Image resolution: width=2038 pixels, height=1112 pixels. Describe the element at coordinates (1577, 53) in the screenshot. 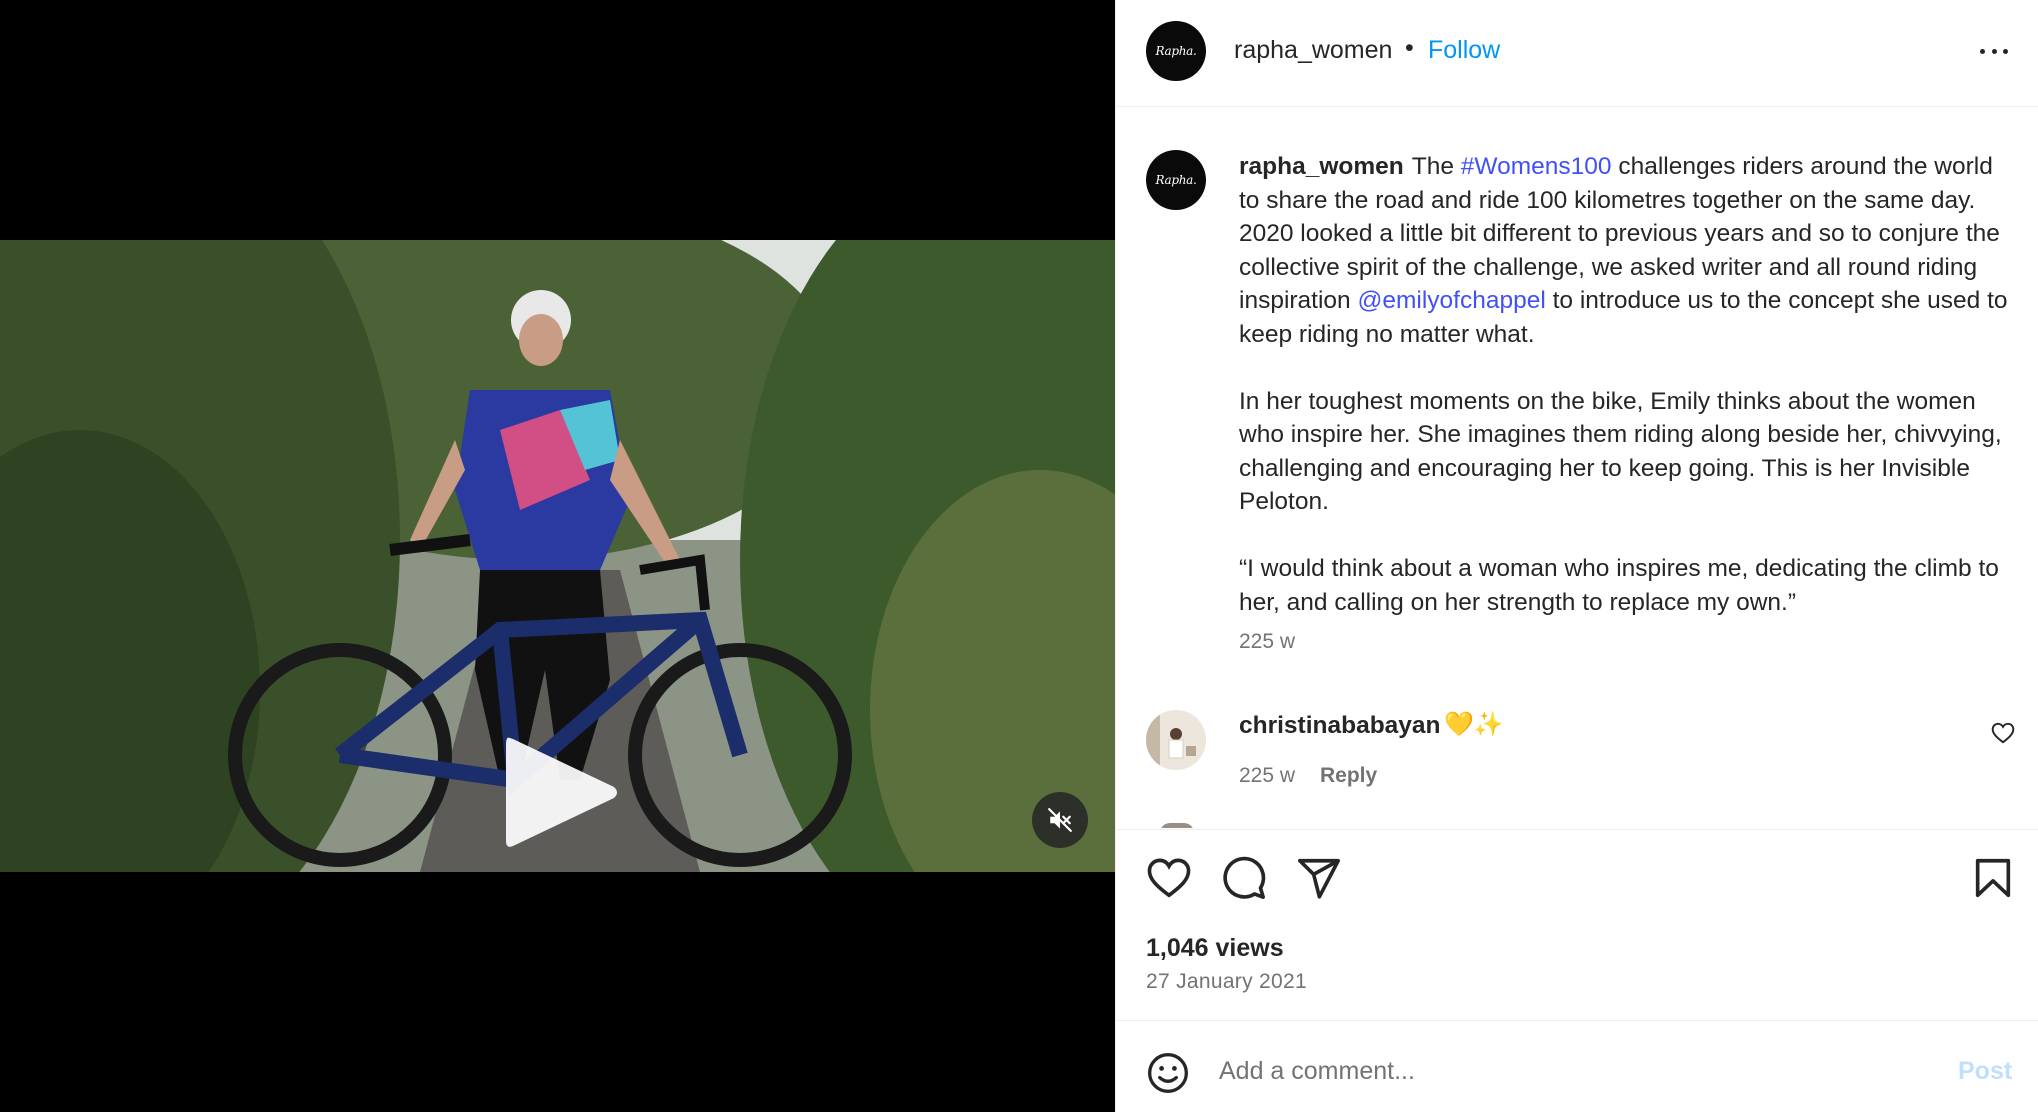

I see `post-header: Rapha. rapha_women • Follow` at that location.